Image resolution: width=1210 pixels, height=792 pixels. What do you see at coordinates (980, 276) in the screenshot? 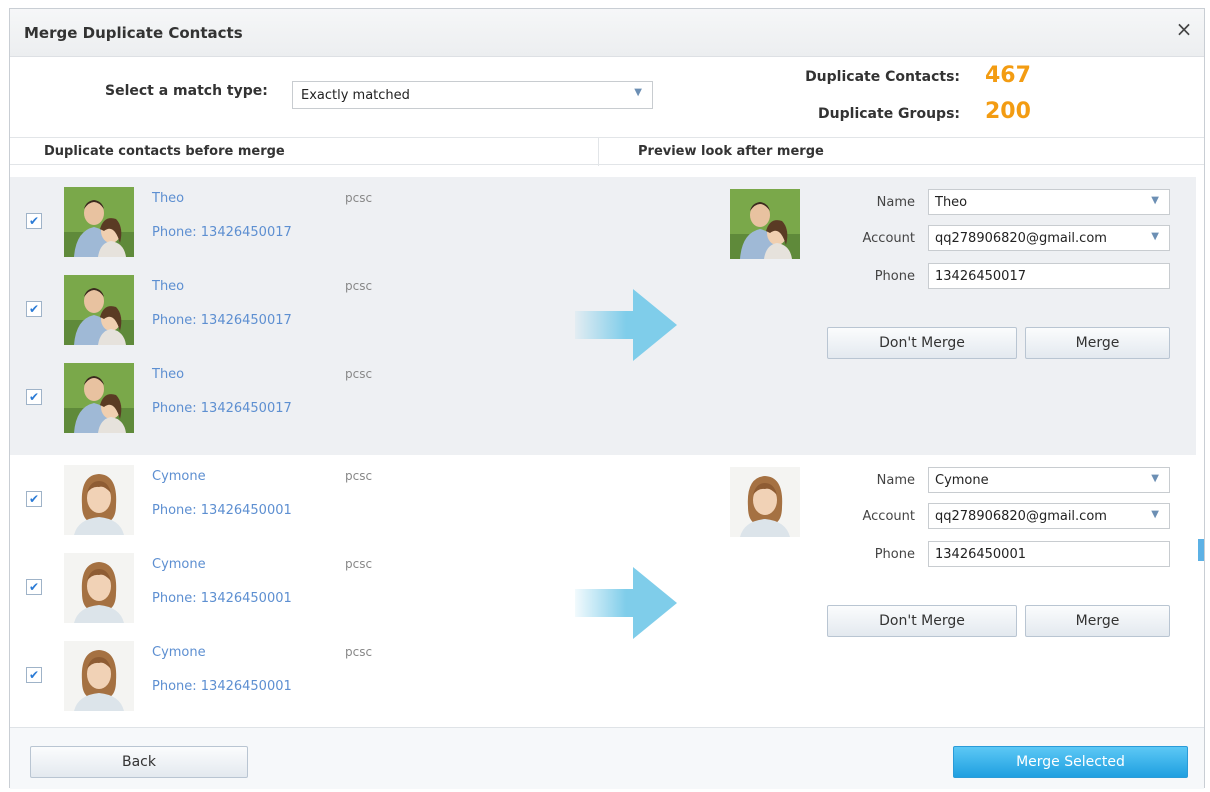
I see `preview-phone-value: 13426450017` at bounding box center [980, 276].